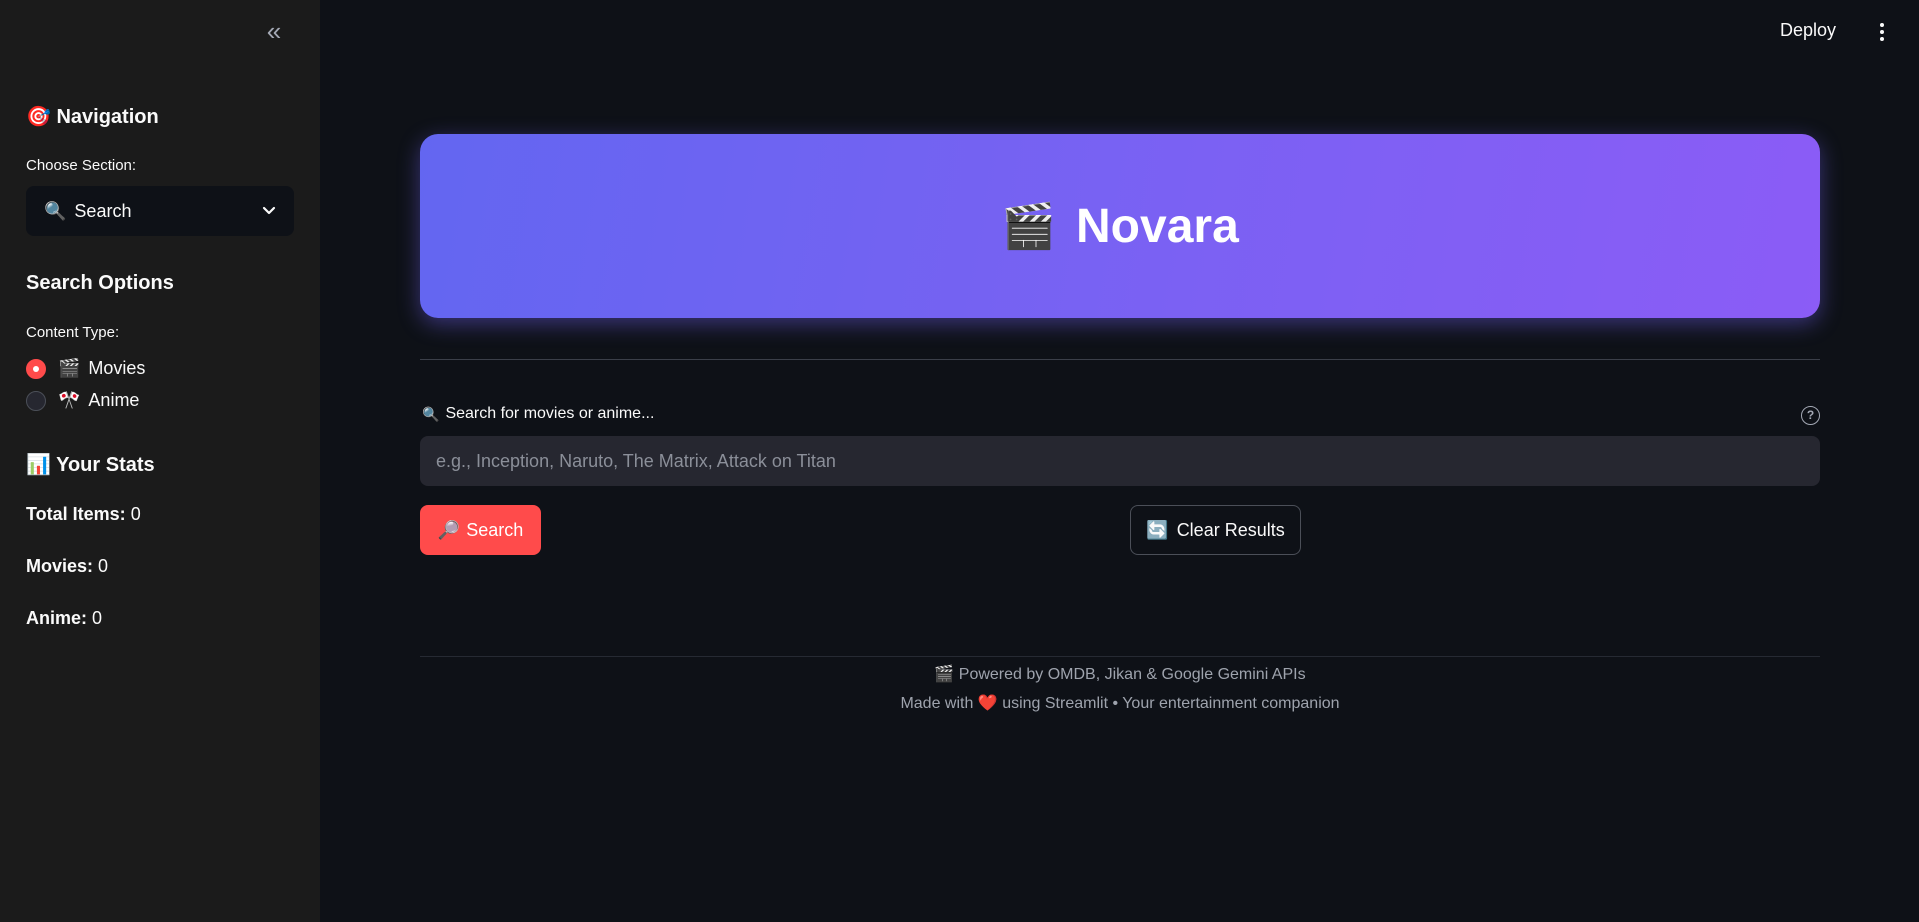  What do you see at coordinates (1230, 529) in the screenshot?
I see `clear-results-label: Clear Results` at bounding box center [1230, 529].